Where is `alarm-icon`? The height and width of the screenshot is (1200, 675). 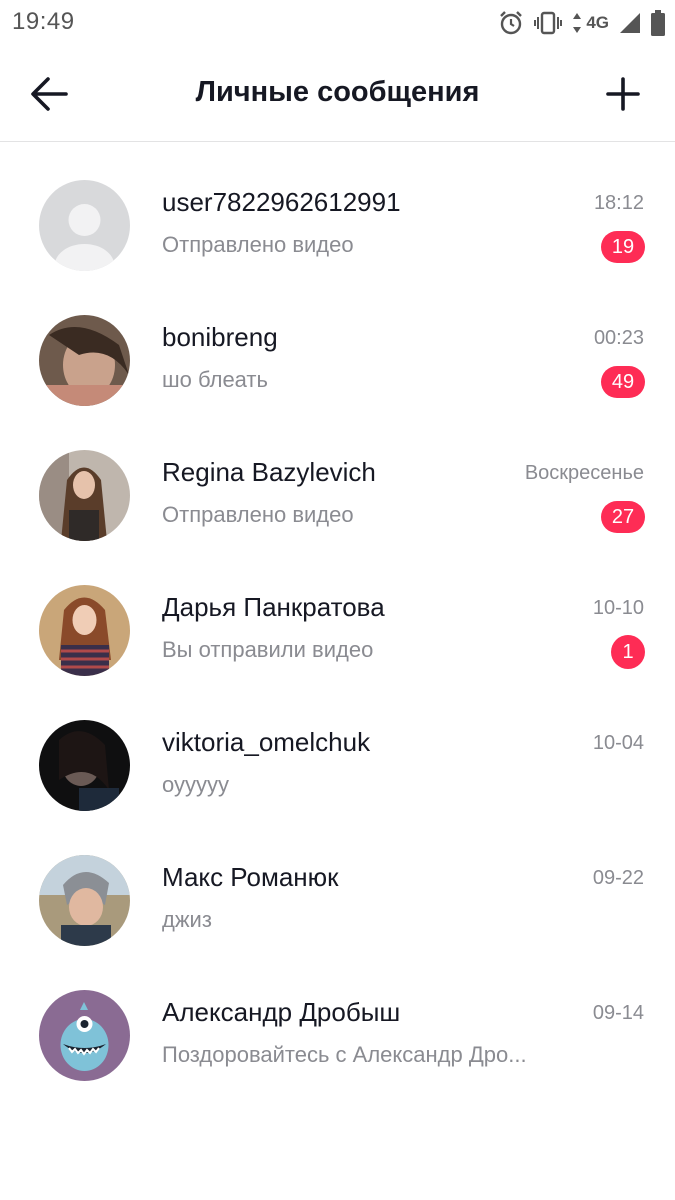 alarm-icon is located at coordinates (511, 23).